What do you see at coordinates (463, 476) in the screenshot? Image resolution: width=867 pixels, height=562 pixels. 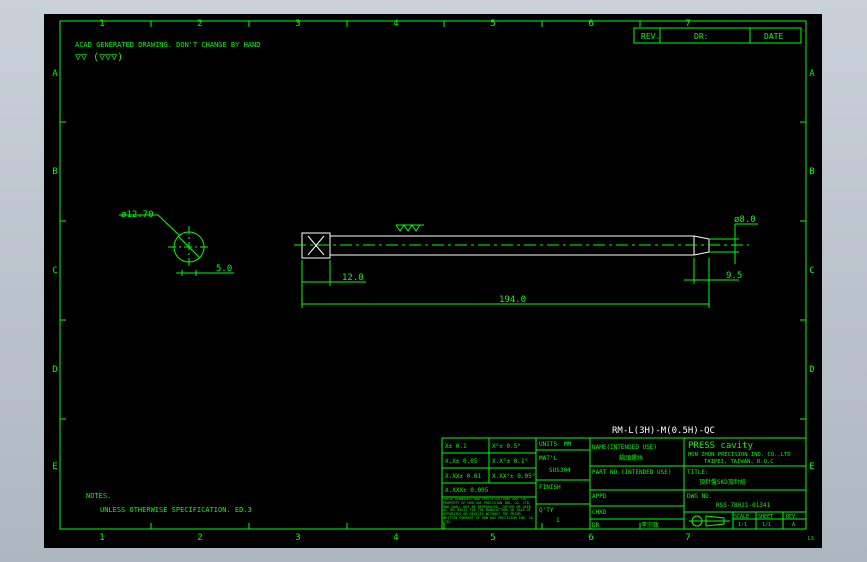 I see `tol-3a: X.XX± 0.01` at bounding box center [463, 476].